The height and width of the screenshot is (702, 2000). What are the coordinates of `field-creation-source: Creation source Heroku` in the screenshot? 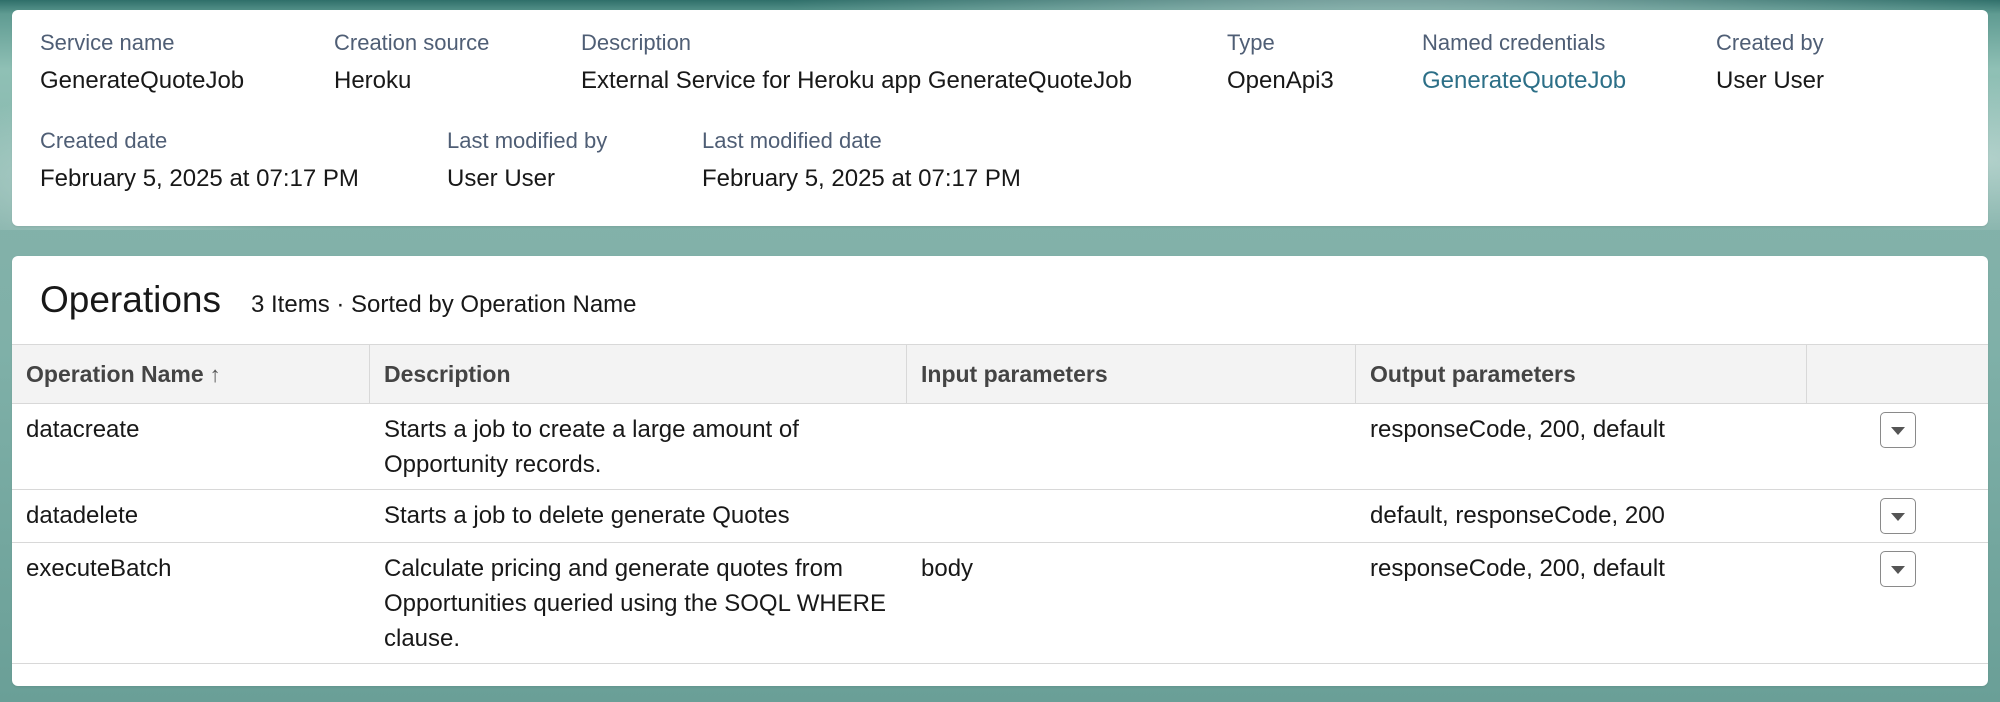 It's located at (411, 63).